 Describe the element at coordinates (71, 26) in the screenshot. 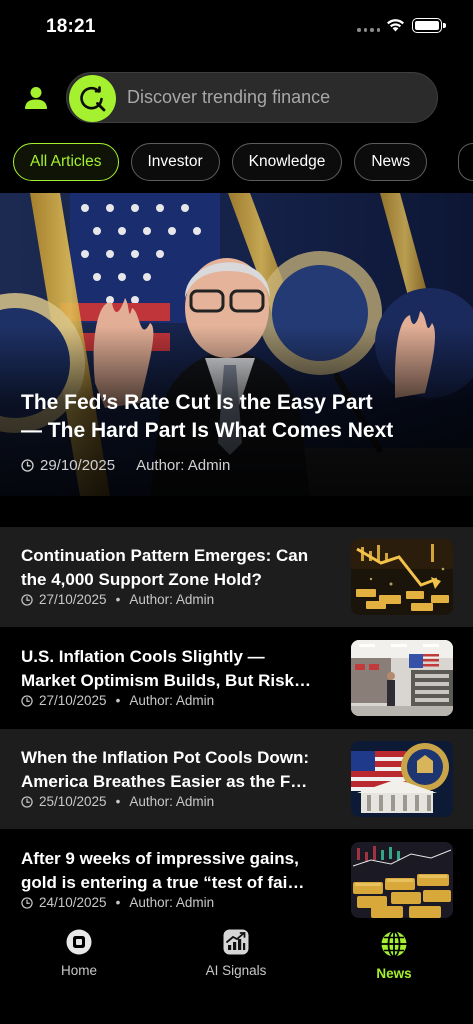

I see `status-time: 18:21` at that location.